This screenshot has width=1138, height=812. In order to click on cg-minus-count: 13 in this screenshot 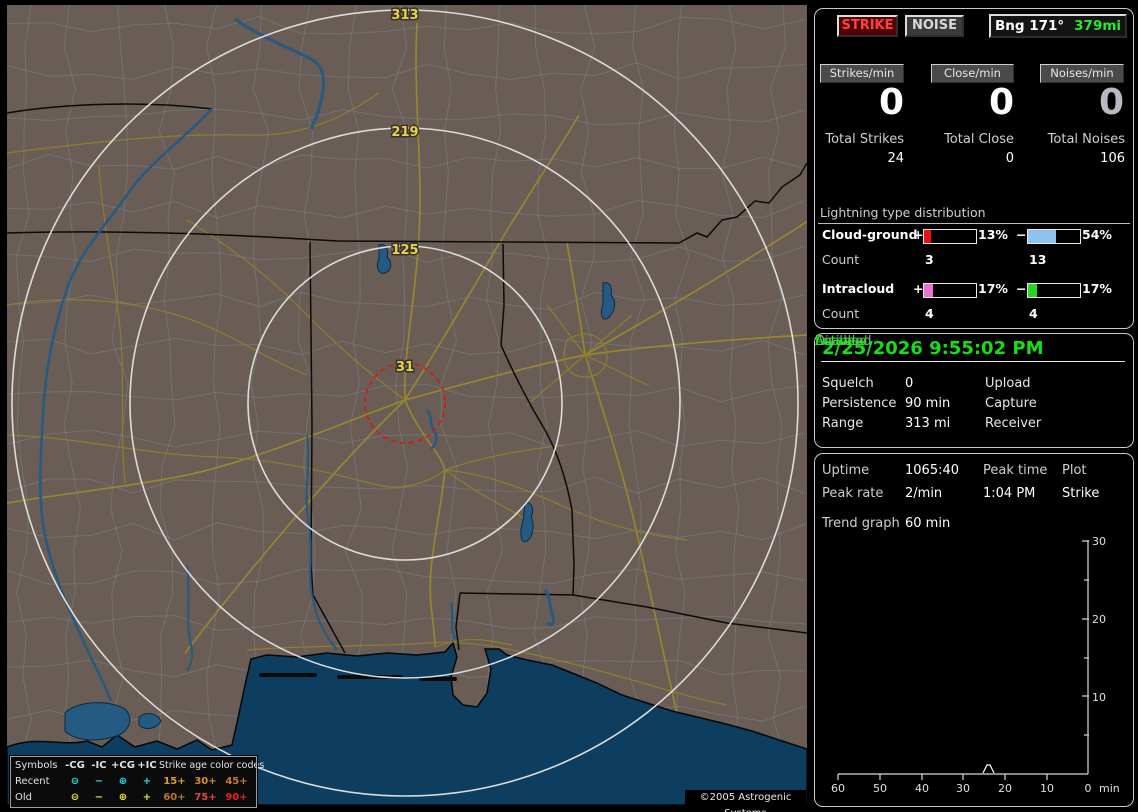, I will do `click(1038, 259)`.